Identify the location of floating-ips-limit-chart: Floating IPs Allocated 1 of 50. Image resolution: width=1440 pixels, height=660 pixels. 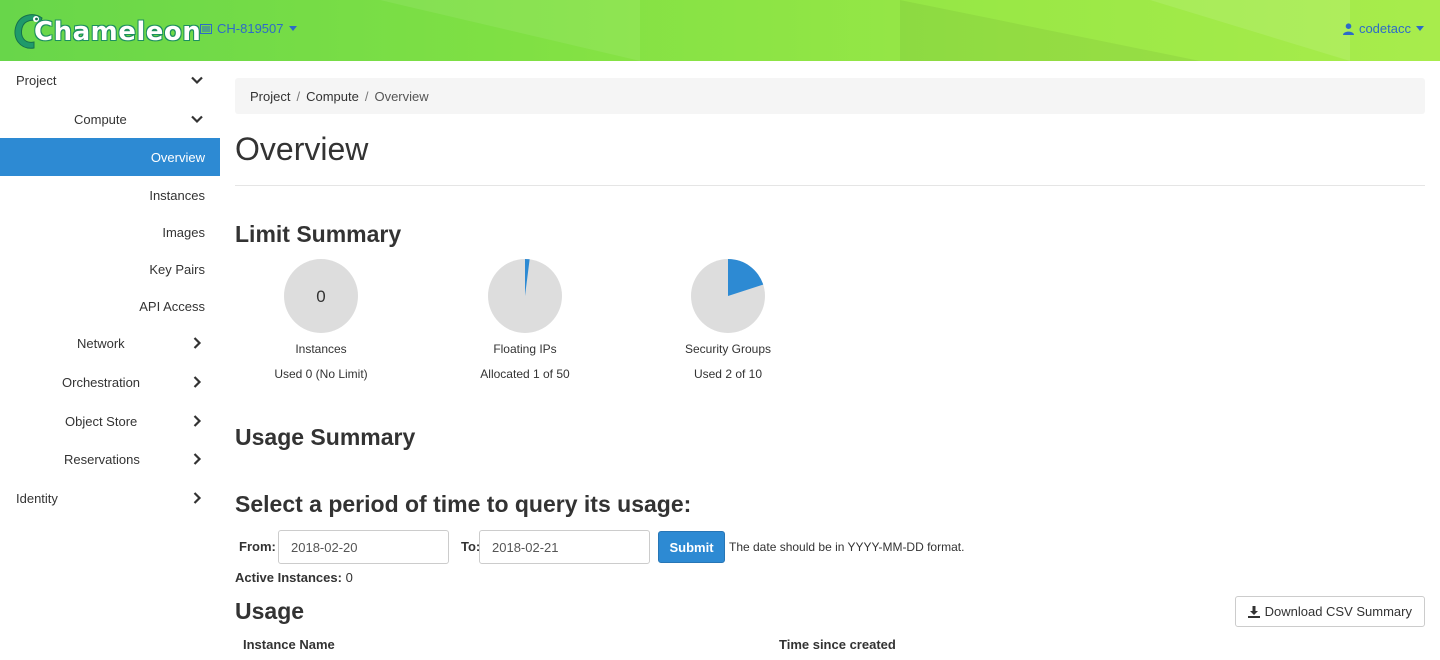
(525, 319).